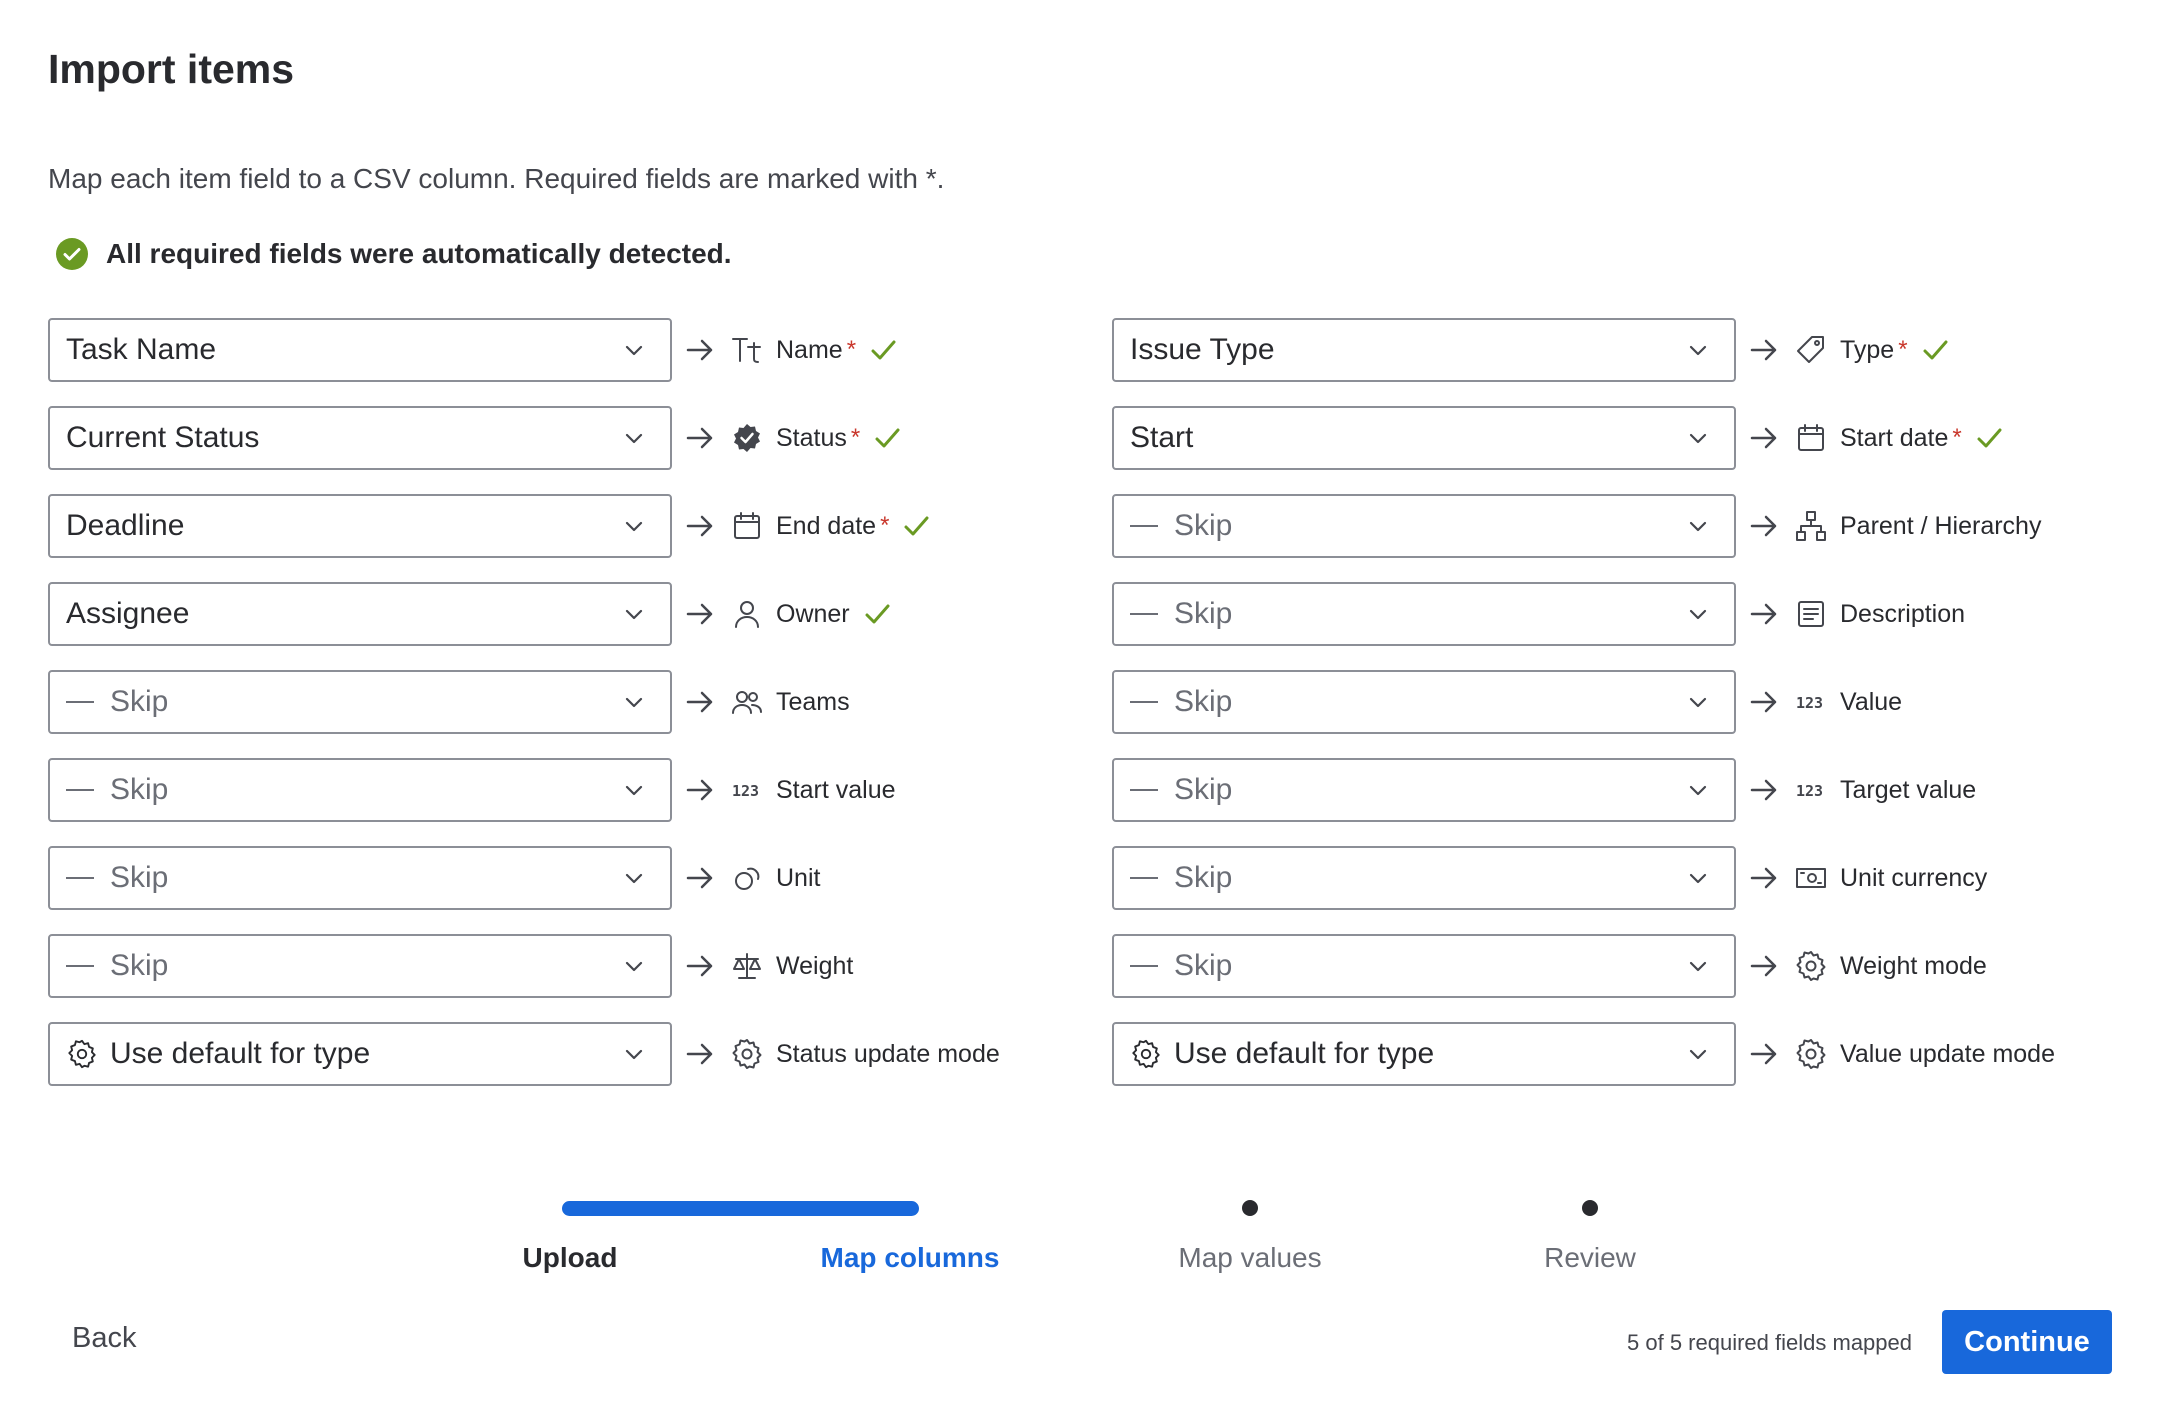 This screenshot has width=2160, height=1422. What do you see at coordinates (1424, 614) in the screenshot?
I see `column-select-description: Skip` at bounding box center [1424, 614].